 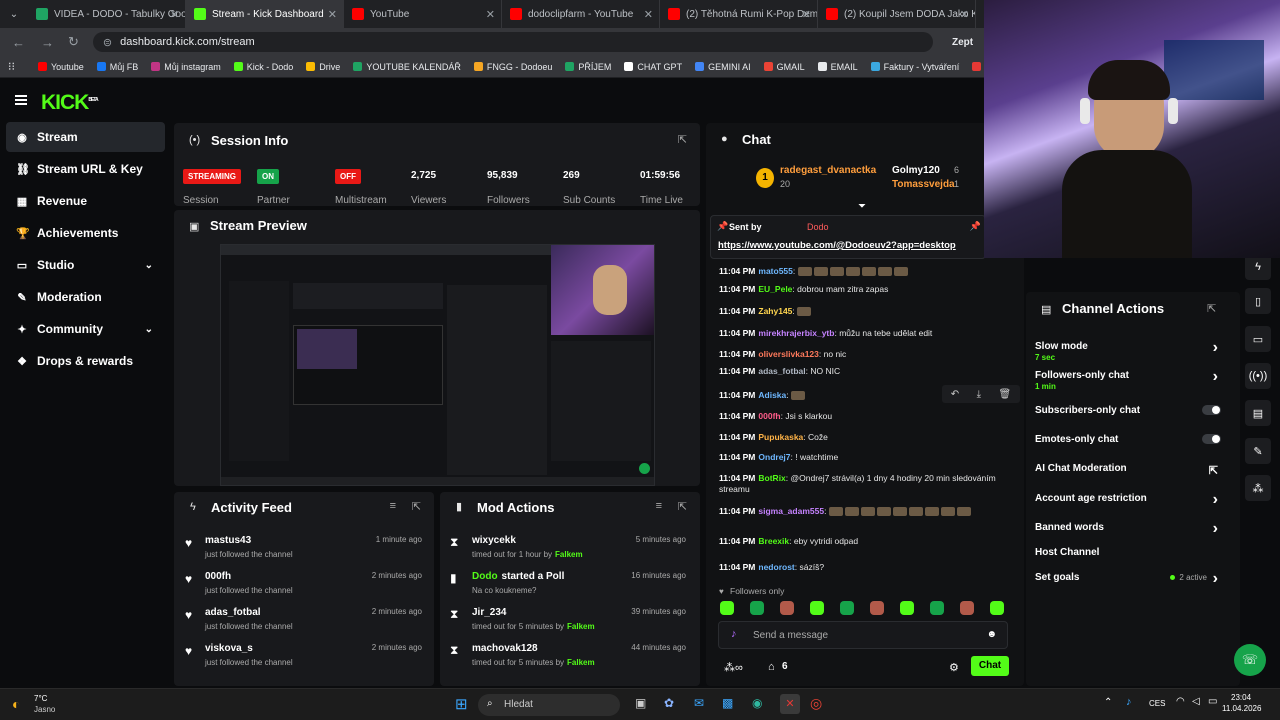 What do you see at coordinates (734, 634) in the screenshot?
I see `mic-icon: ♪` at bounding box center [734, 634].